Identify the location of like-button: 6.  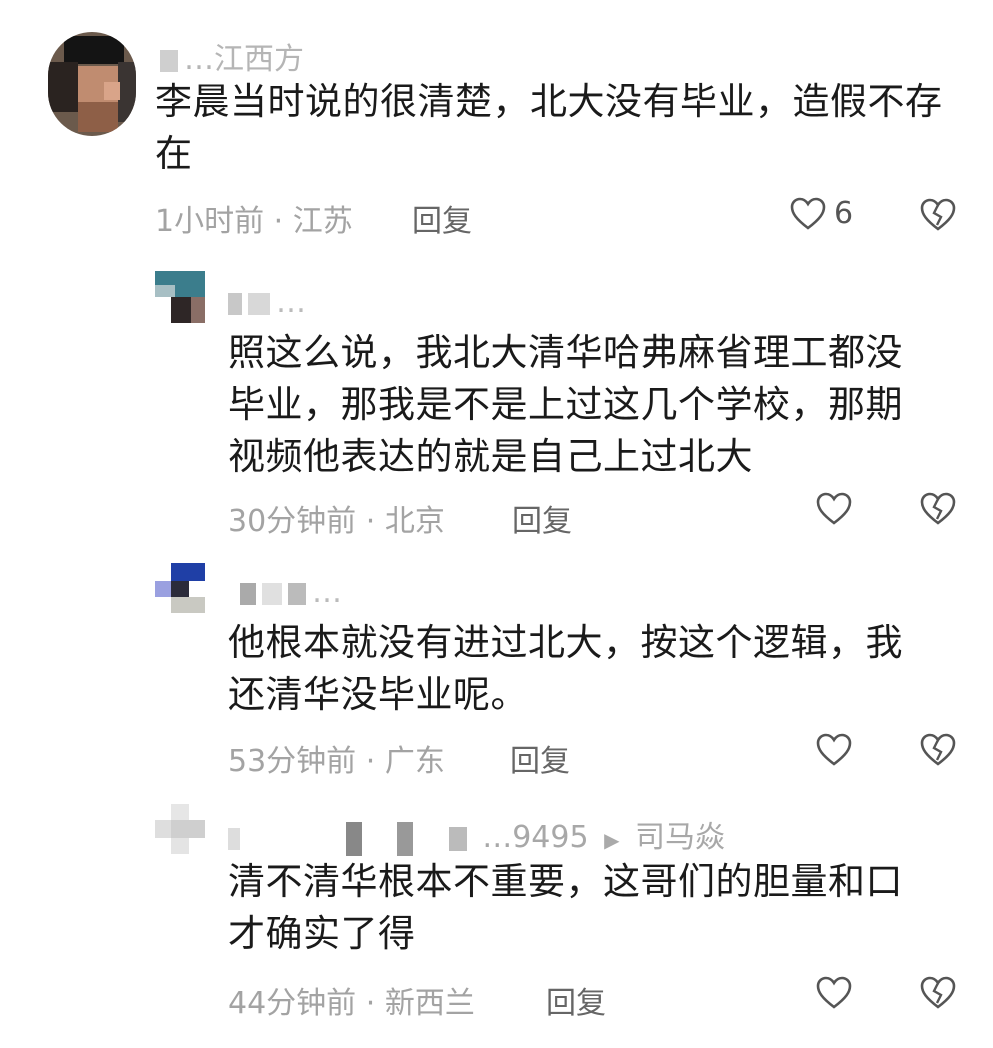
(821, 213).